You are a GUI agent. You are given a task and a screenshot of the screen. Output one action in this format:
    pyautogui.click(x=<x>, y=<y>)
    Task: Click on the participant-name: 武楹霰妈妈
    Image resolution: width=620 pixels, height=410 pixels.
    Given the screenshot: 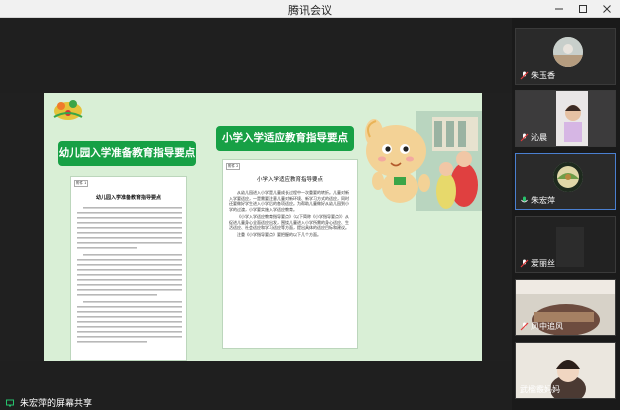 What is the action you would take?
    pyautogui.click(x=540, y=389)
    